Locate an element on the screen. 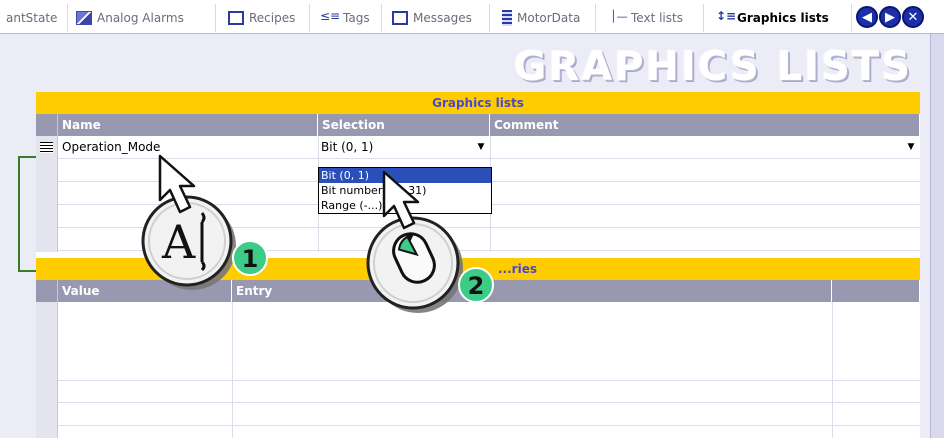  tab-label: Text lists is located at coordinates (657, 18).